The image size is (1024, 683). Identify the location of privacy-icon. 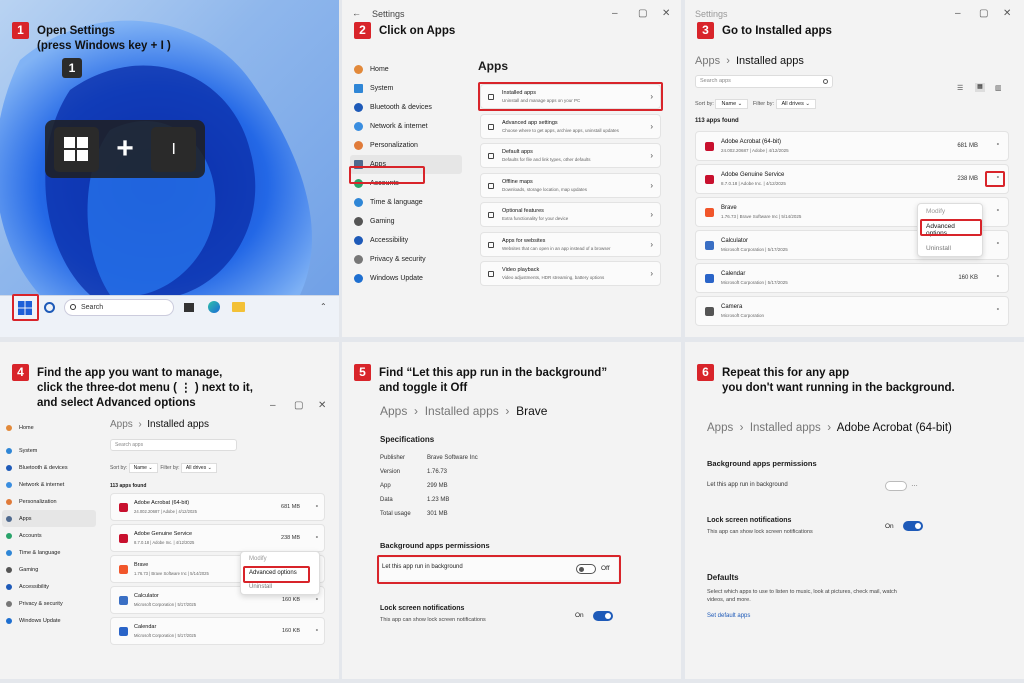
(358, 259).